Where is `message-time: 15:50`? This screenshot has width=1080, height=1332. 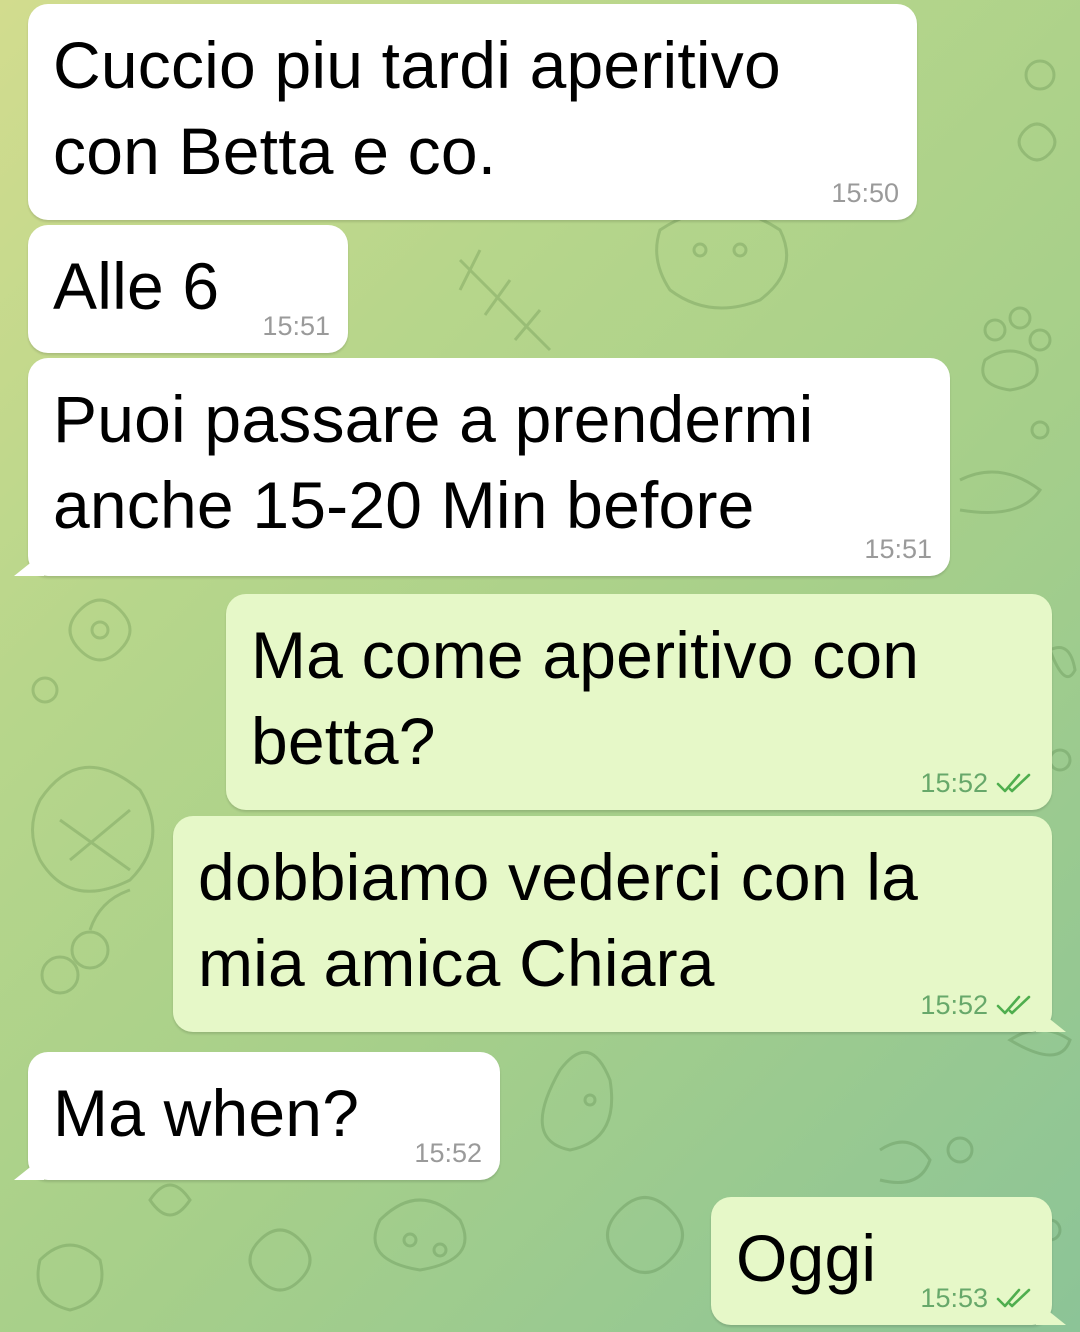 message-time: 15:50 is located at coordinates (865, 193).